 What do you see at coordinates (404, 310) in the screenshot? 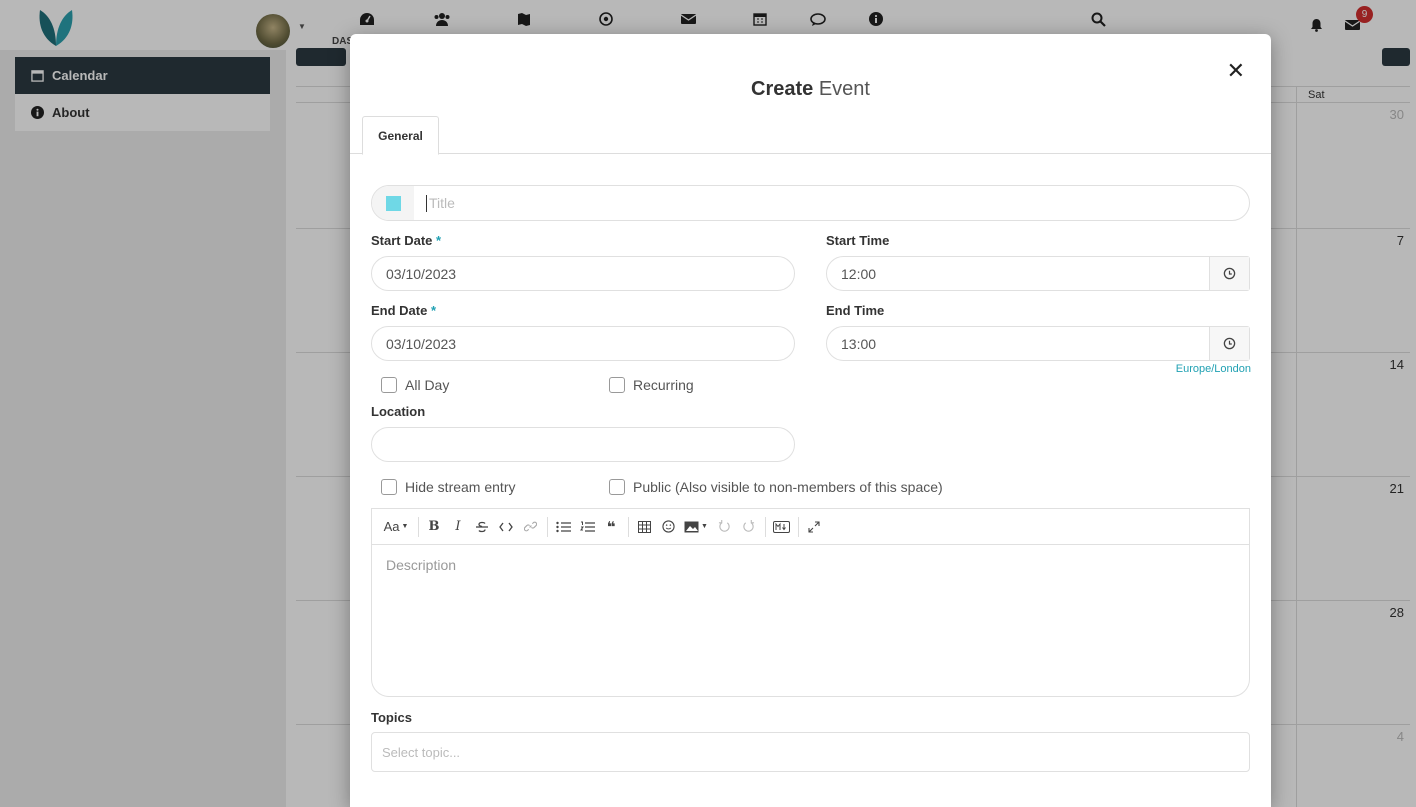
I see `end-date-label: End Date *` at bounding box center [404, 310].